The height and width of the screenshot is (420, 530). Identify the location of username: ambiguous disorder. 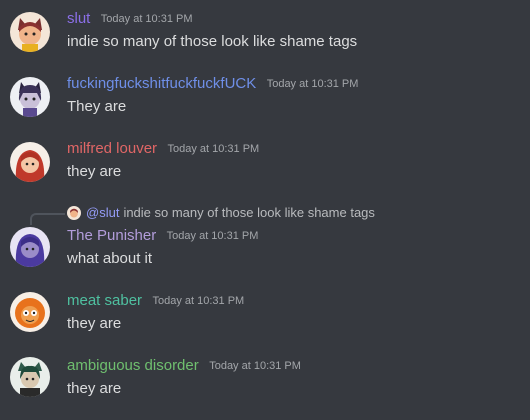
(133, 365).